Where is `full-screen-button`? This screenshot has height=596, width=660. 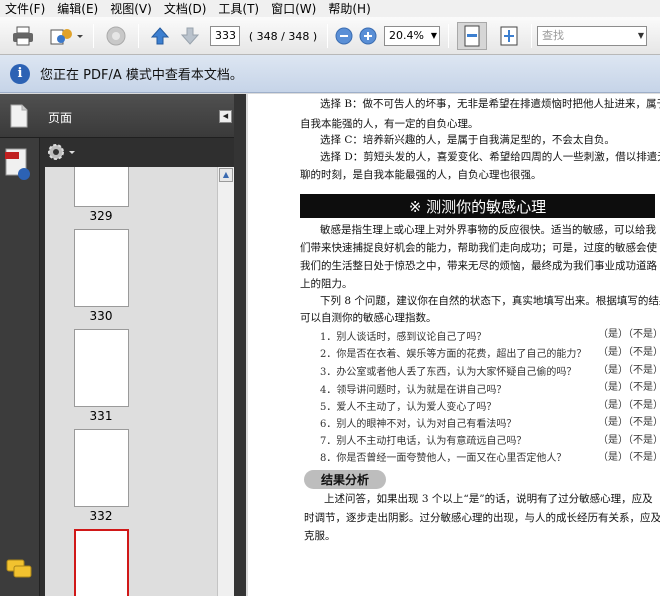
full-screen-button is located at coordinates (509, 36).